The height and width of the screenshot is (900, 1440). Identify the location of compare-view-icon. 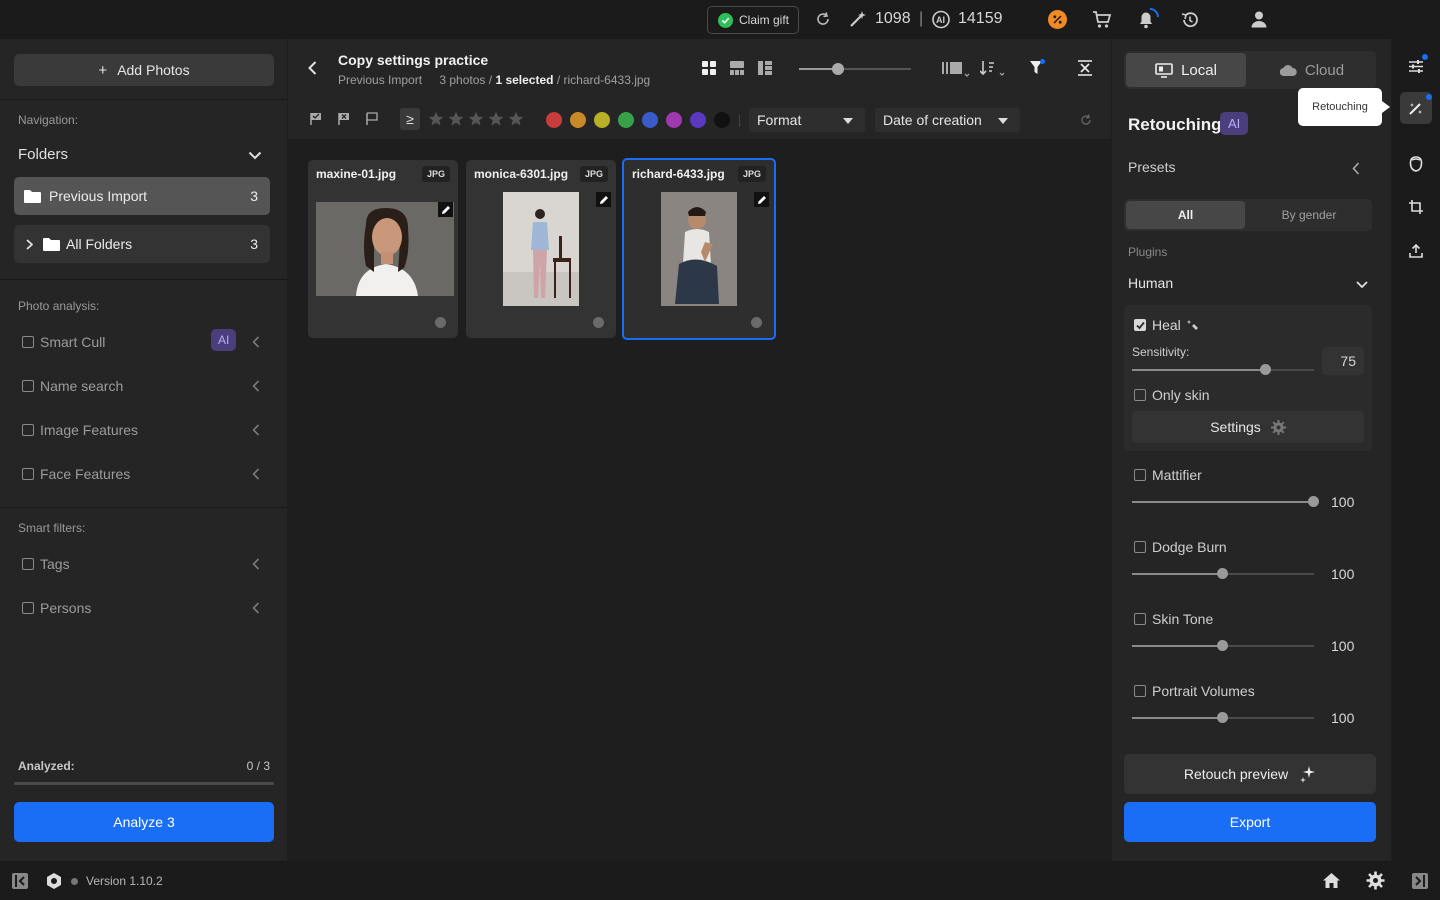
(765, 68).